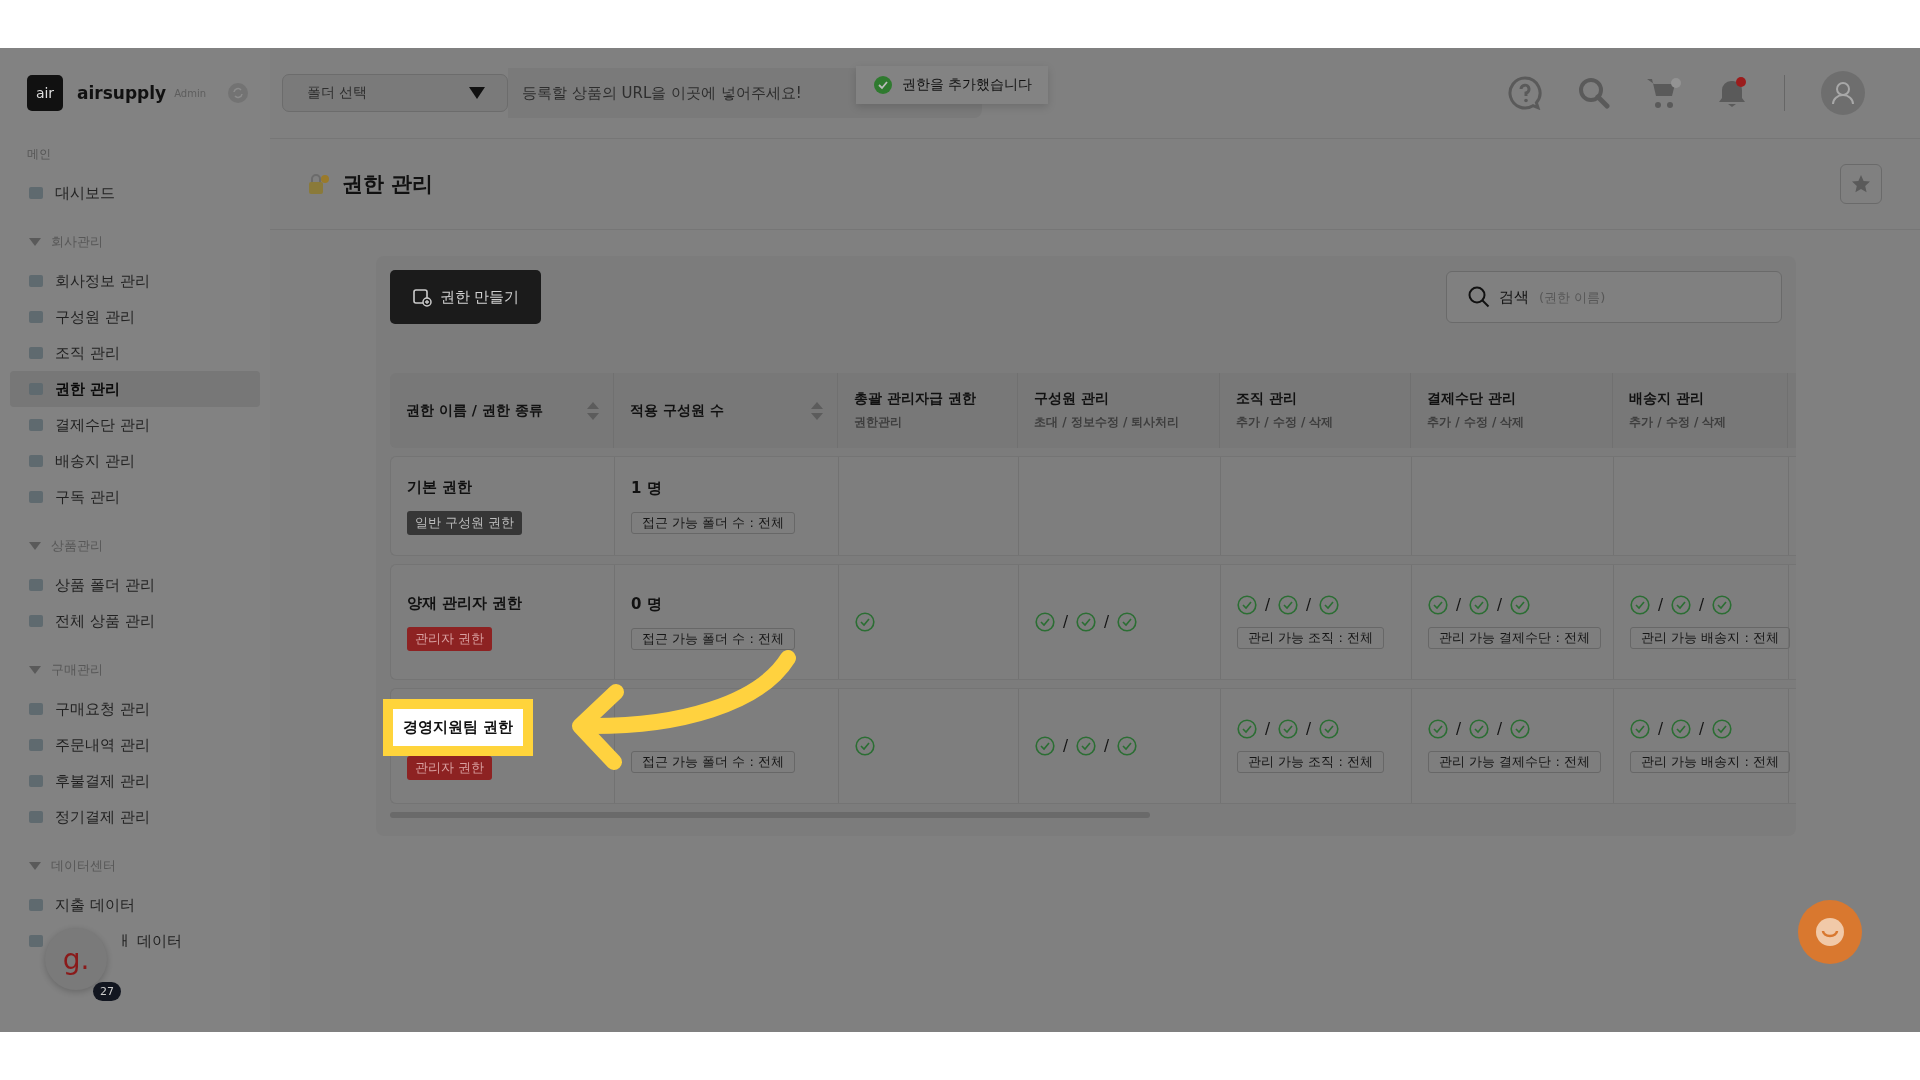  Describe the element at coordinates (135, 461) in the screenshot. I see `sidebar-item: 배송지 관리` at that location.